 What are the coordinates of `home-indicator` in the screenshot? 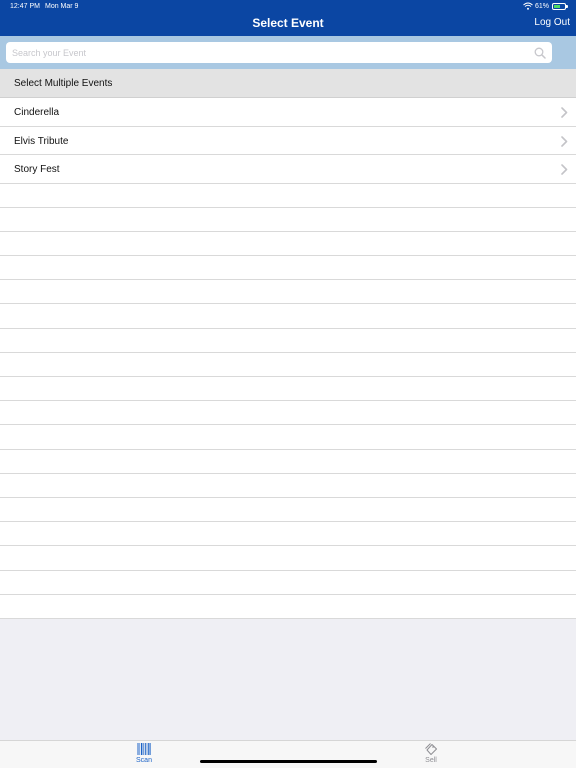 It's located at (288, 761).